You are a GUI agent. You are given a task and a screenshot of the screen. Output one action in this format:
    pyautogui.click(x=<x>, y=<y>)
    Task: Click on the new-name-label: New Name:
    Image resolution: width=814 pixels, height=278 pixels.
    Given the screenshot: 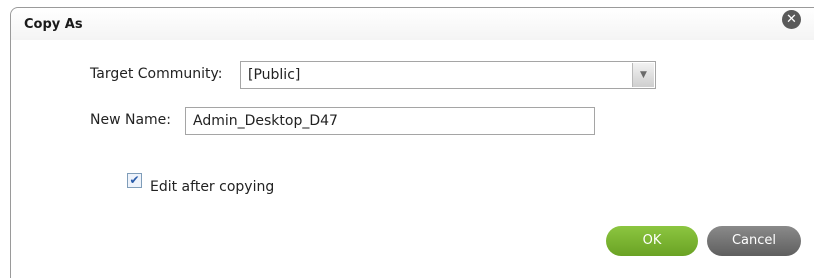 What is the action you would take?
    pyautogui.click(x=131, y=120)
    